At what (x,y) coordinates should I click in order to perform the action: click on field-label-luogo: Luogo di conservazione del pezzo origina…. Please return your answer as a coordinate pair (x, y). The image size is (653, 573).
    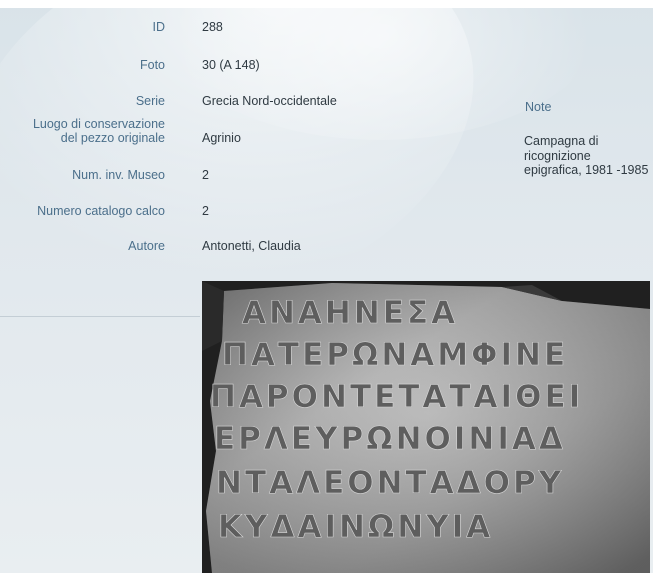
    Looking at the image, I should click on (98, 131).